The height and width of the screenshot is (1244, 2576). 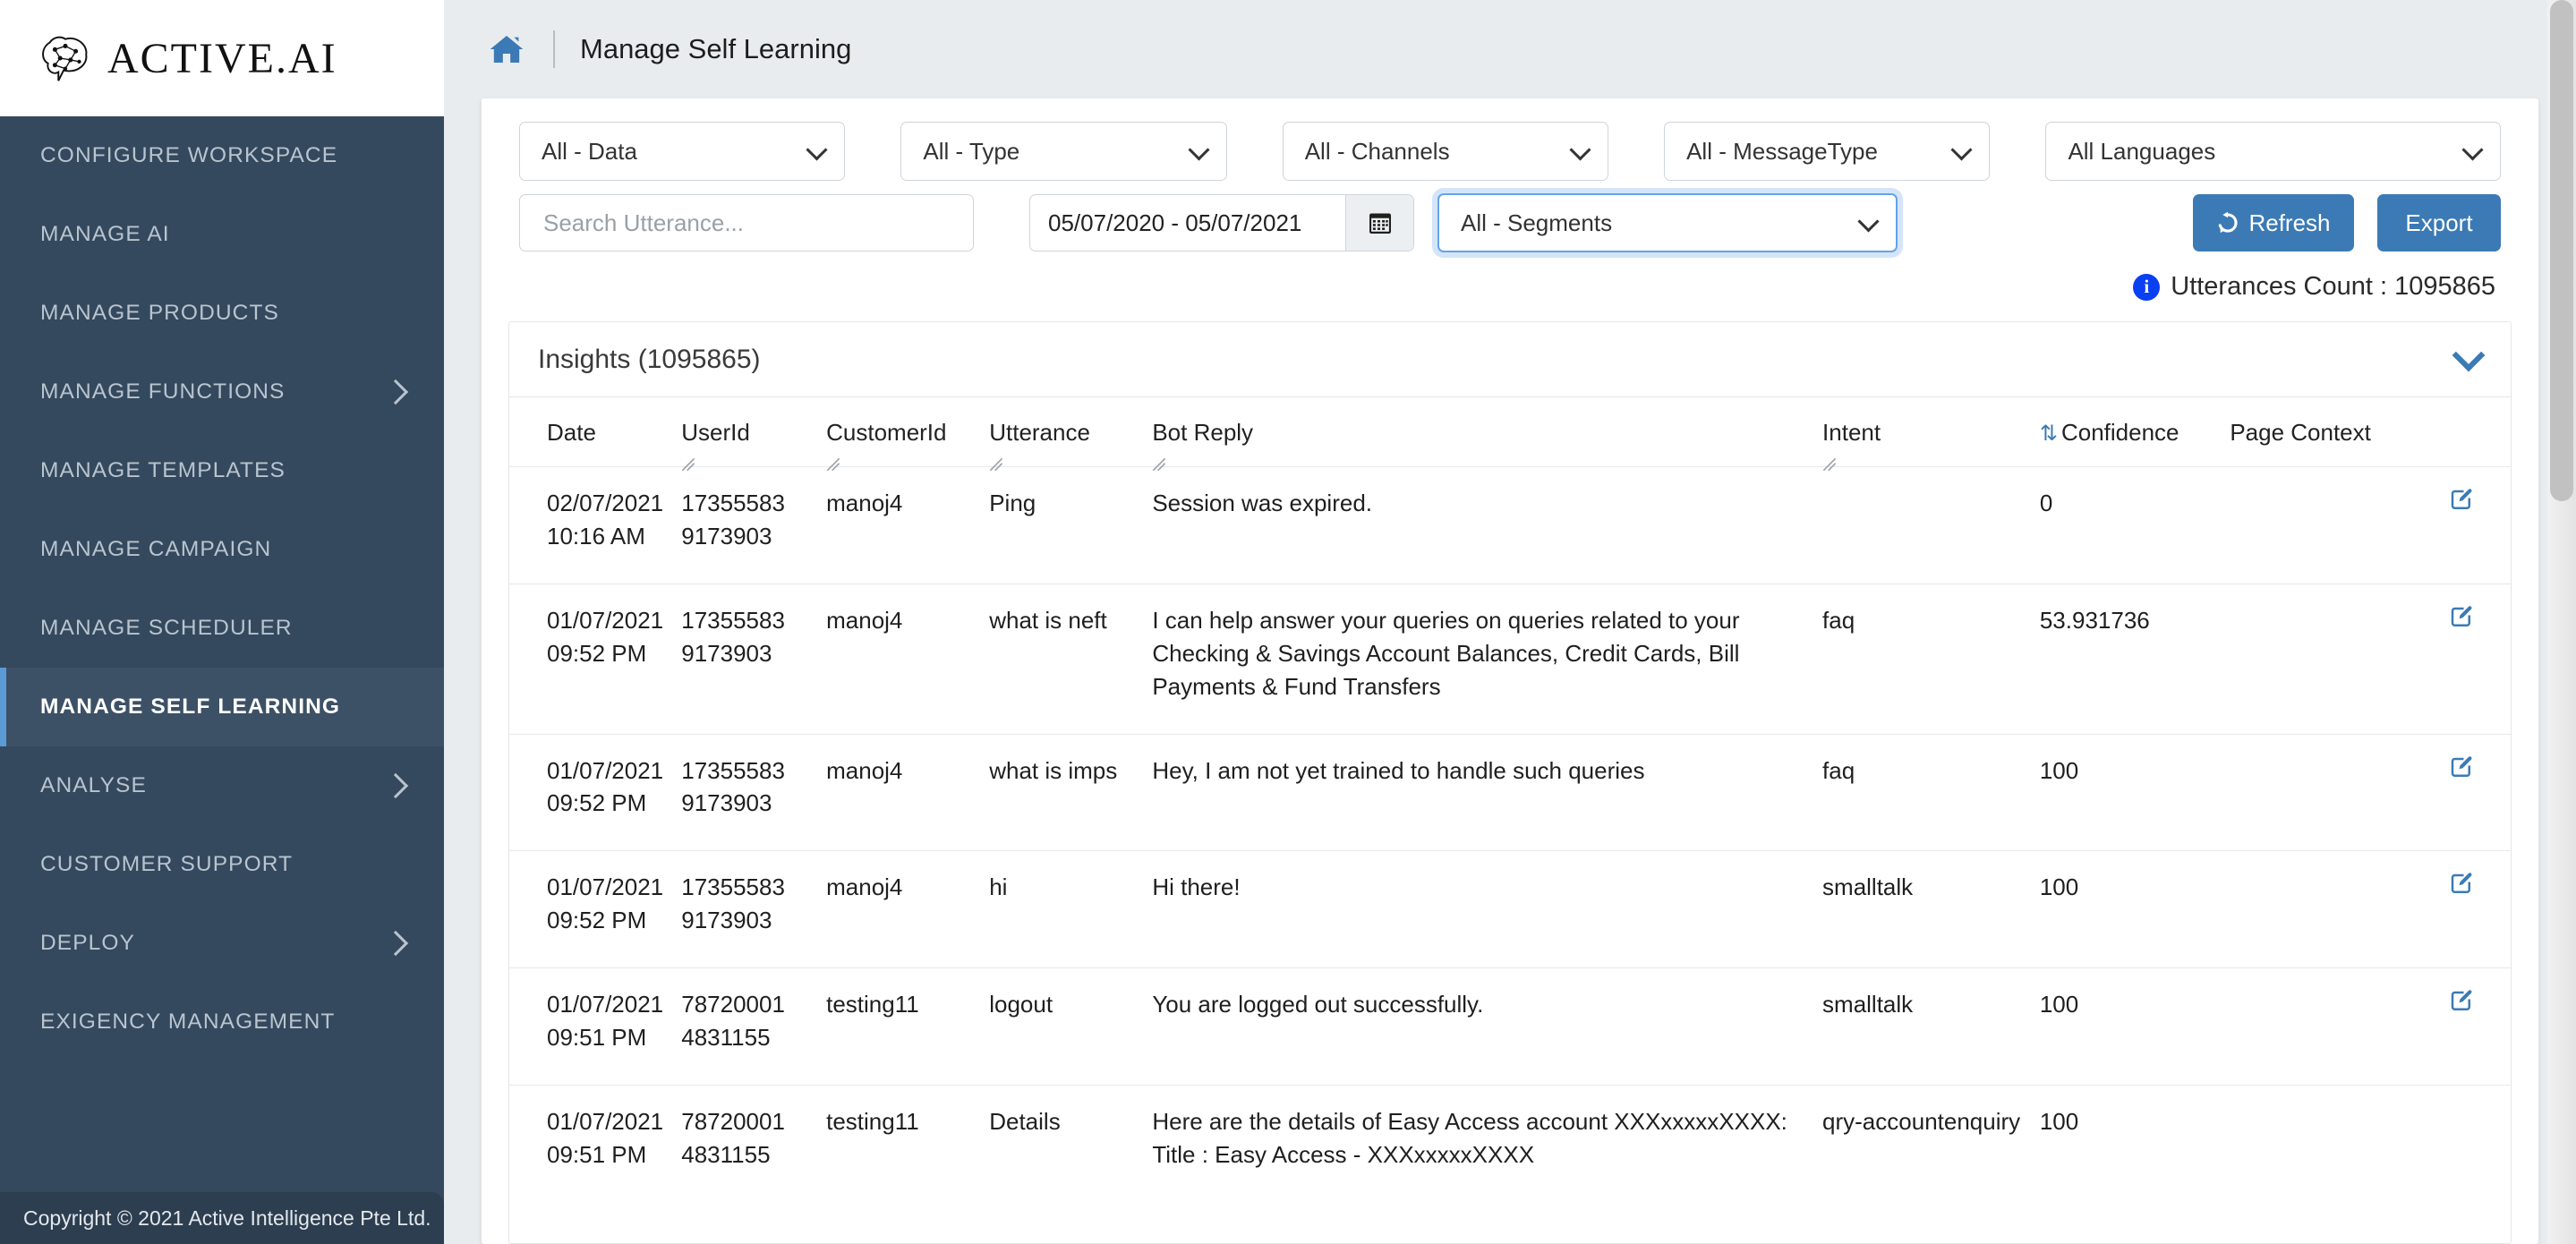 I want to click on filter-panel: All - Data All - Type All - Channels All, so click(x=1510, y=175).